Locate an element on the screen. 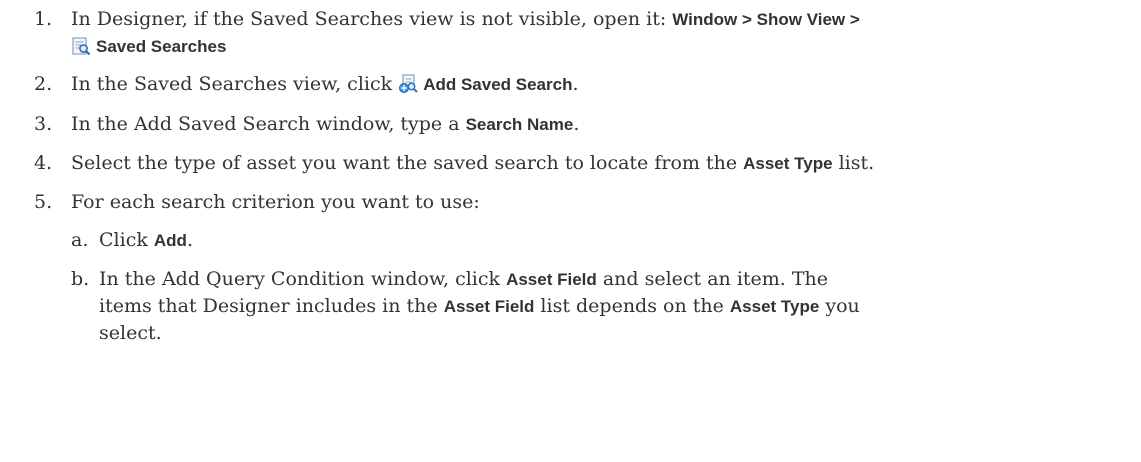  substep-letter: a. is located at coordinates (80, 240).